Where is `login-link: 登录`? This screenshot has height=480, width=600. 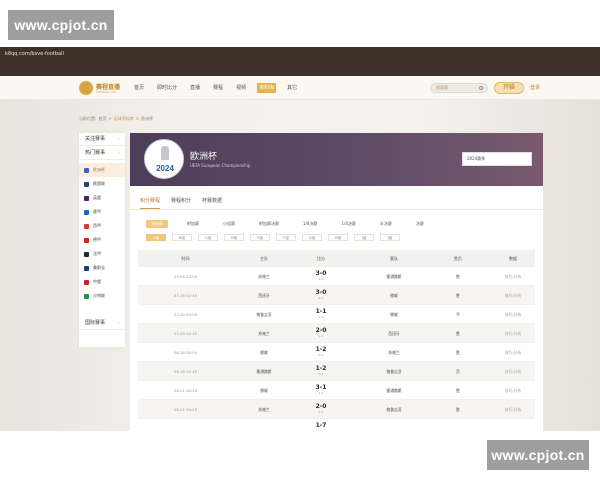
login-link: 登录 is located at coordinates (535, 87).